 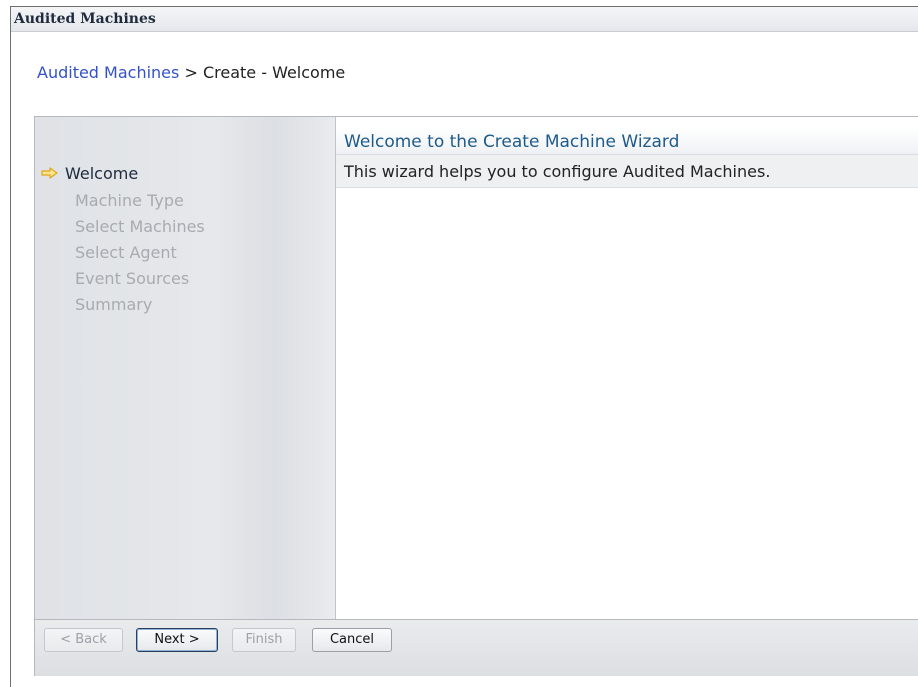 What do you see at coordinates (102, 173) in the screenshot?
I see `wizard-step-label: Welcome` at bounding box center [102, 173].